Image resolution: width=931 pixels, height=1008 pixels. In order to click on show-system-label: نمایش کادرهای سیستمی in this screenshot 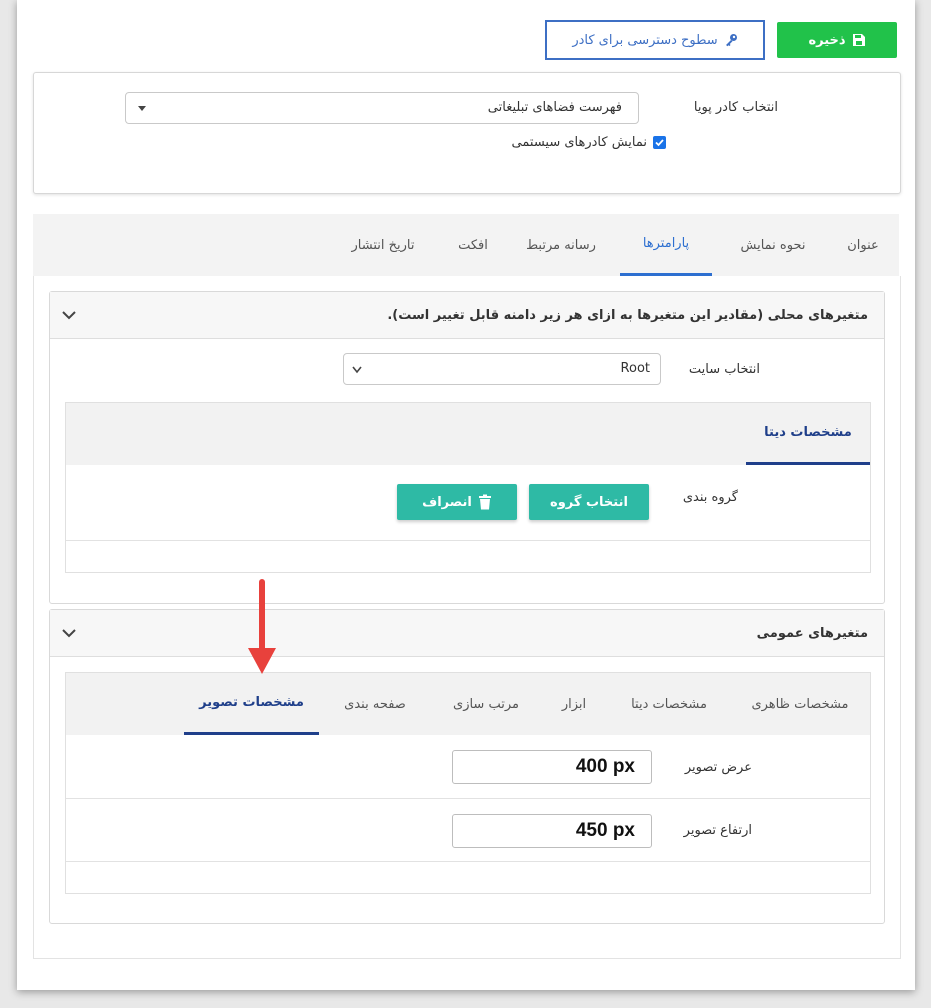, I will do `click(579, 142)`.